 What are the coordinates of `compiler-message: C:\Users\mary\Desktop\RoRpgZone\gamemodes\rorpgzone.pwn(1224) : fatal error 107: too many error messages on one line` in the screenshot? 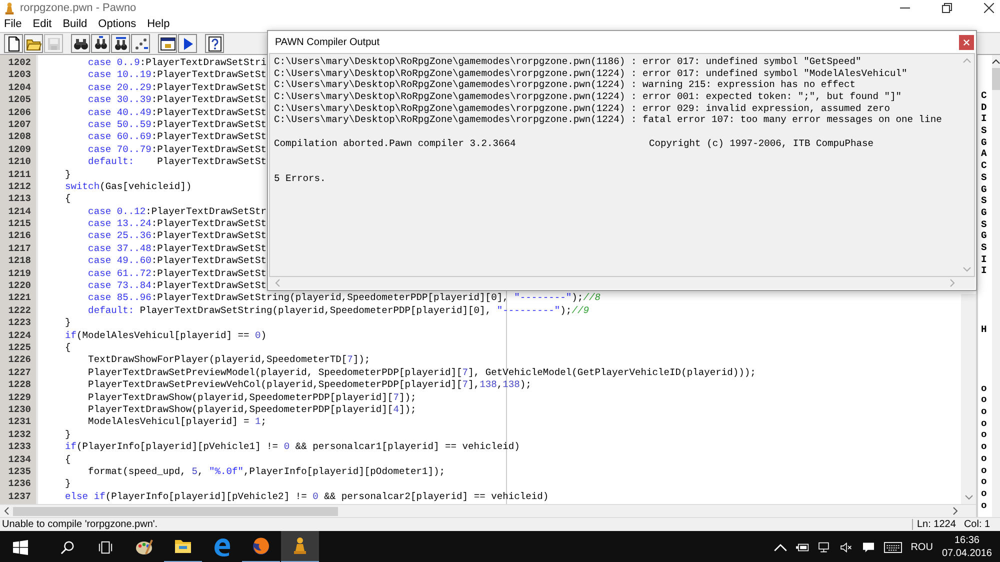 It's located at (608, 120).